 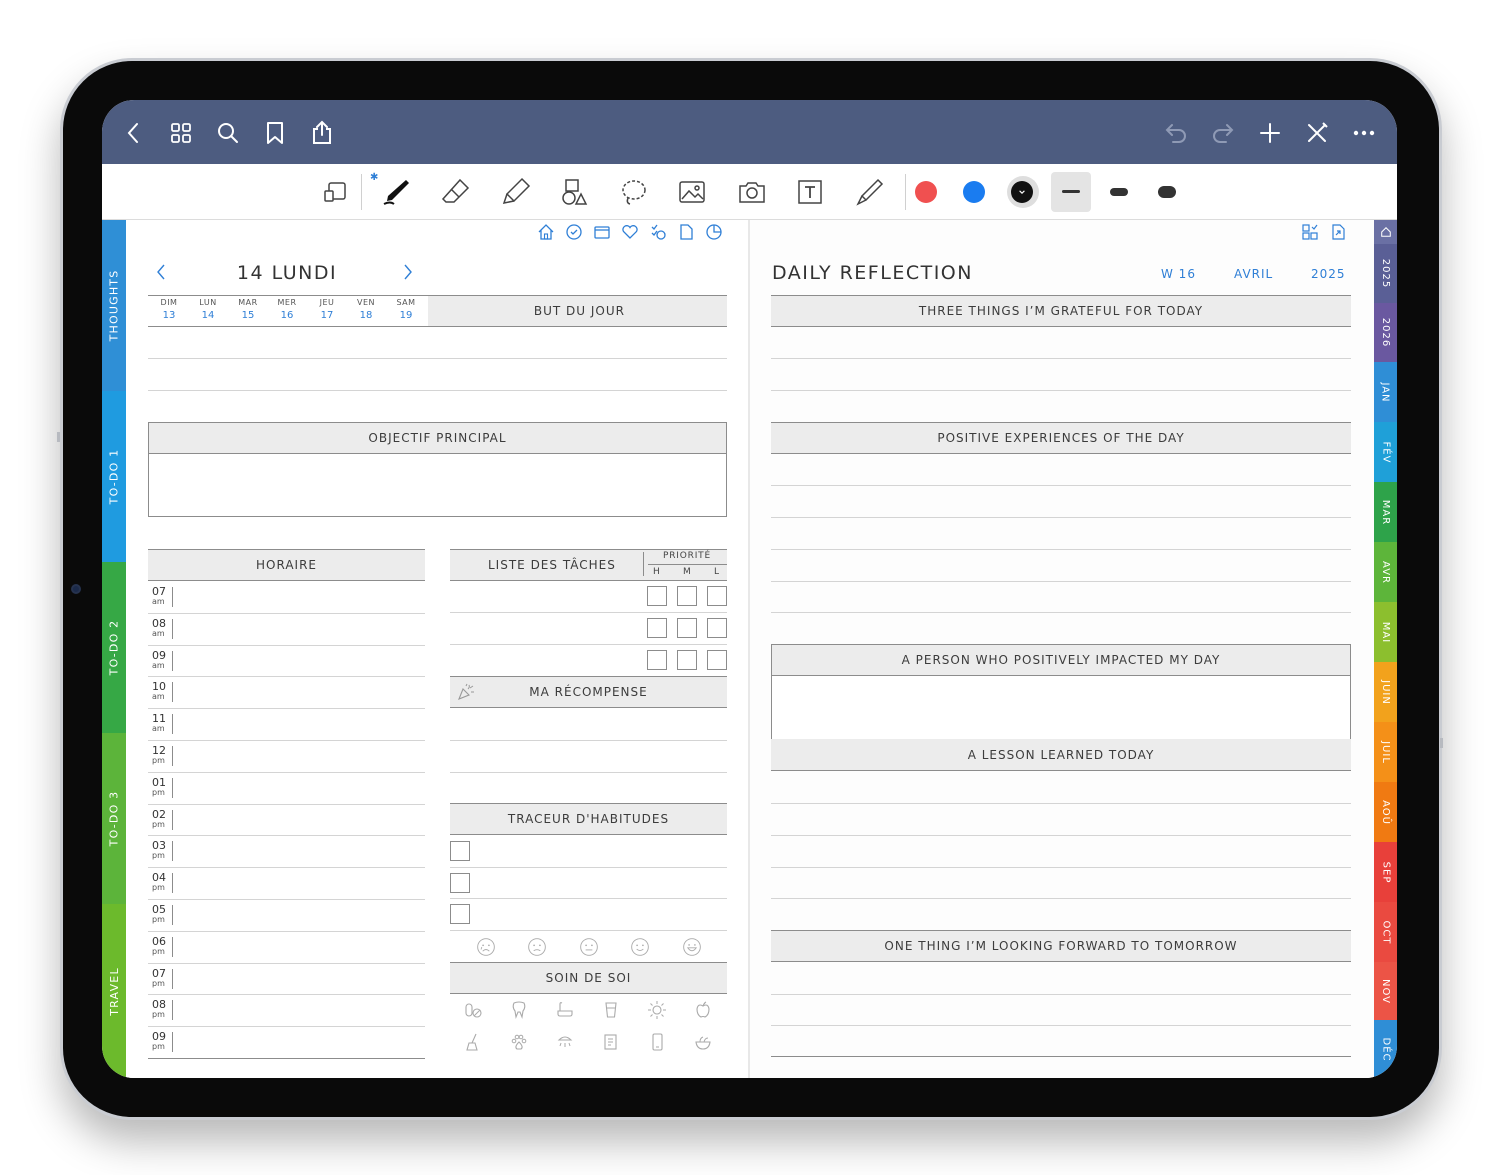 What do you see at coordinates (1385, 572) in the screenshot?
I see `tab-month-avr: AVR` at bounding box center [1385, 572].